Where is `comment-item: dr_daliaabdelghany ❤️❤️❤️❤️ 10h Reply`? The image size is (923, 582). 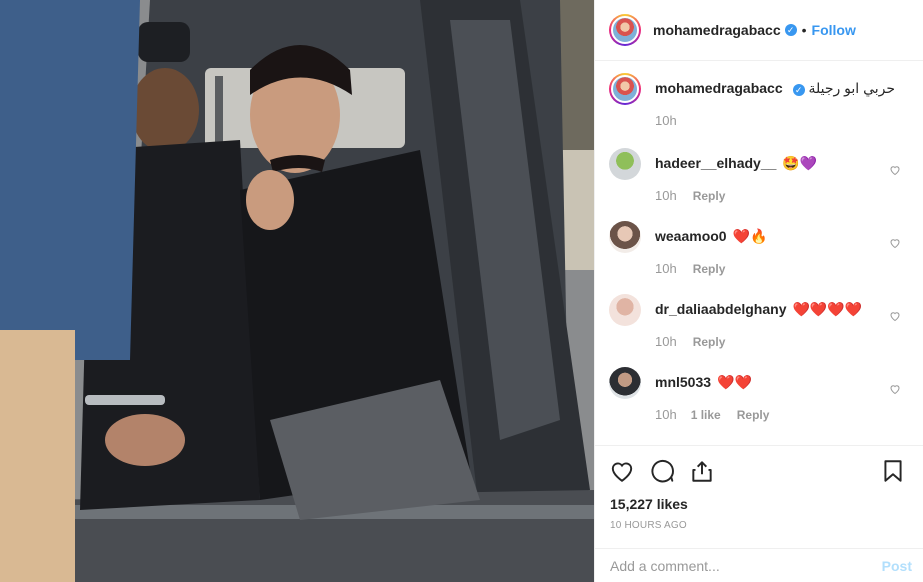 comment-item: dr_daliaabdelghany ❤️❤️❤️❤️ 10h Reply is located at coordinates (758, 321).